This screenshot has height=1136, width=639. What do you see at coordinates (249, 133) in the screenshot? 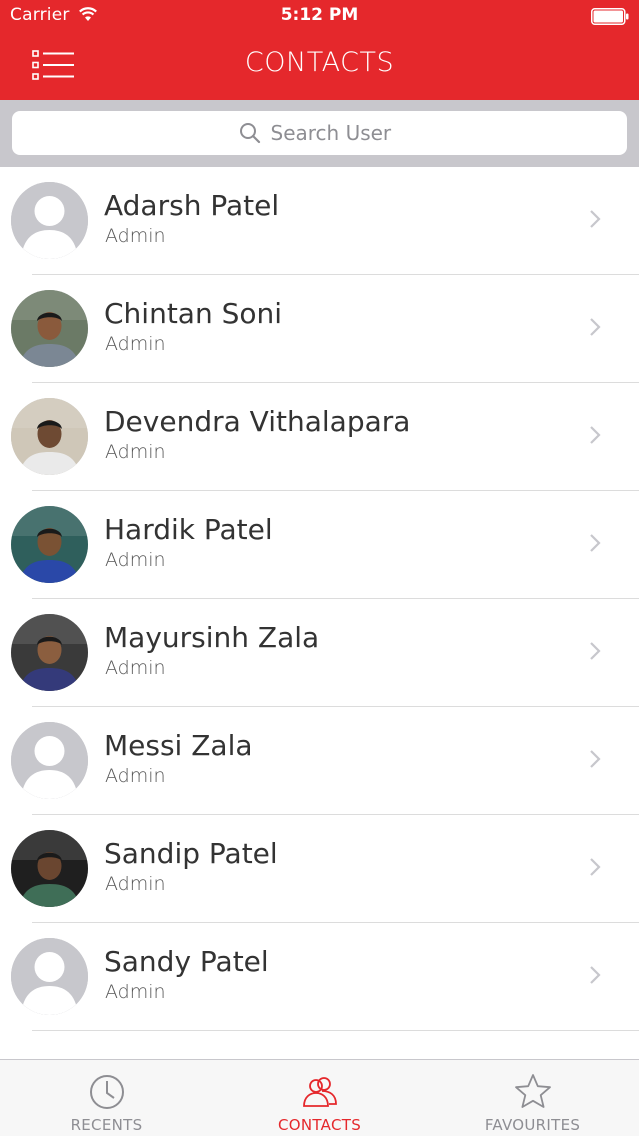
I see `search-icon` at bounding box center [249, 133].